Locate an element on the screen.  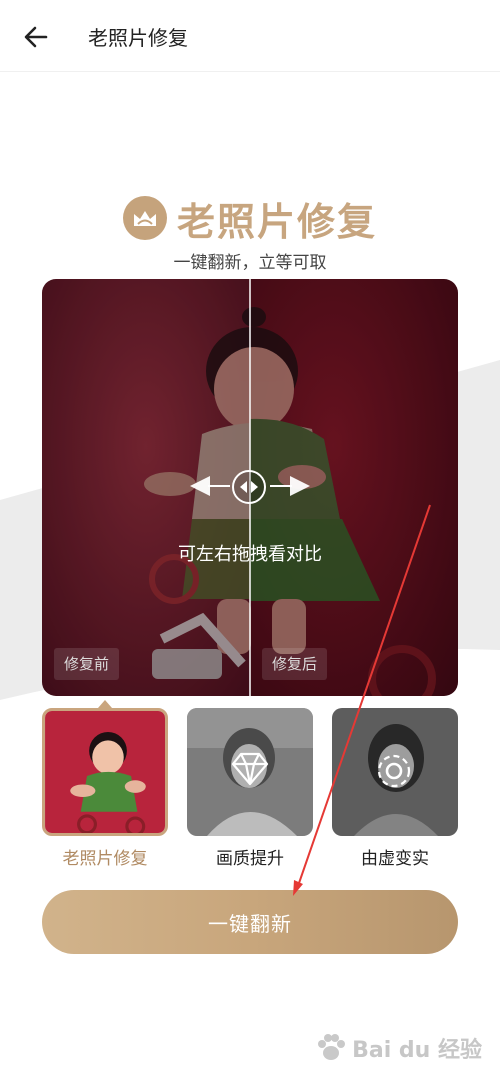
crown-logo-icon is located at coordinates (144, 218).